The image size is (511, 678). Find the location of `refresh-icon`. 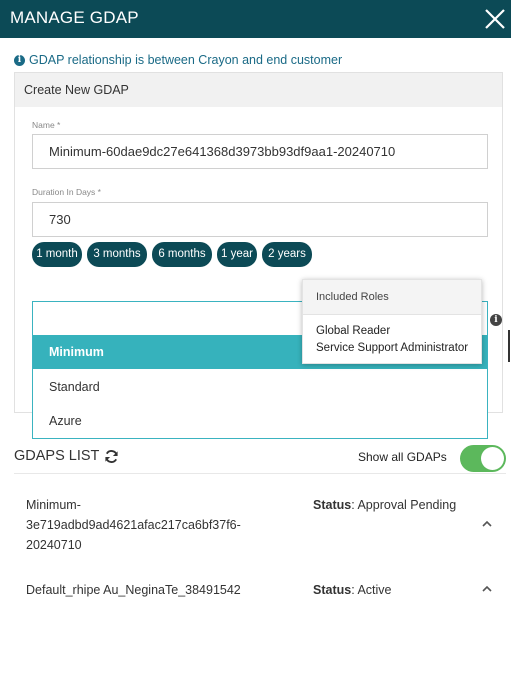

refresh-icon is located at coordinates (111, 456).